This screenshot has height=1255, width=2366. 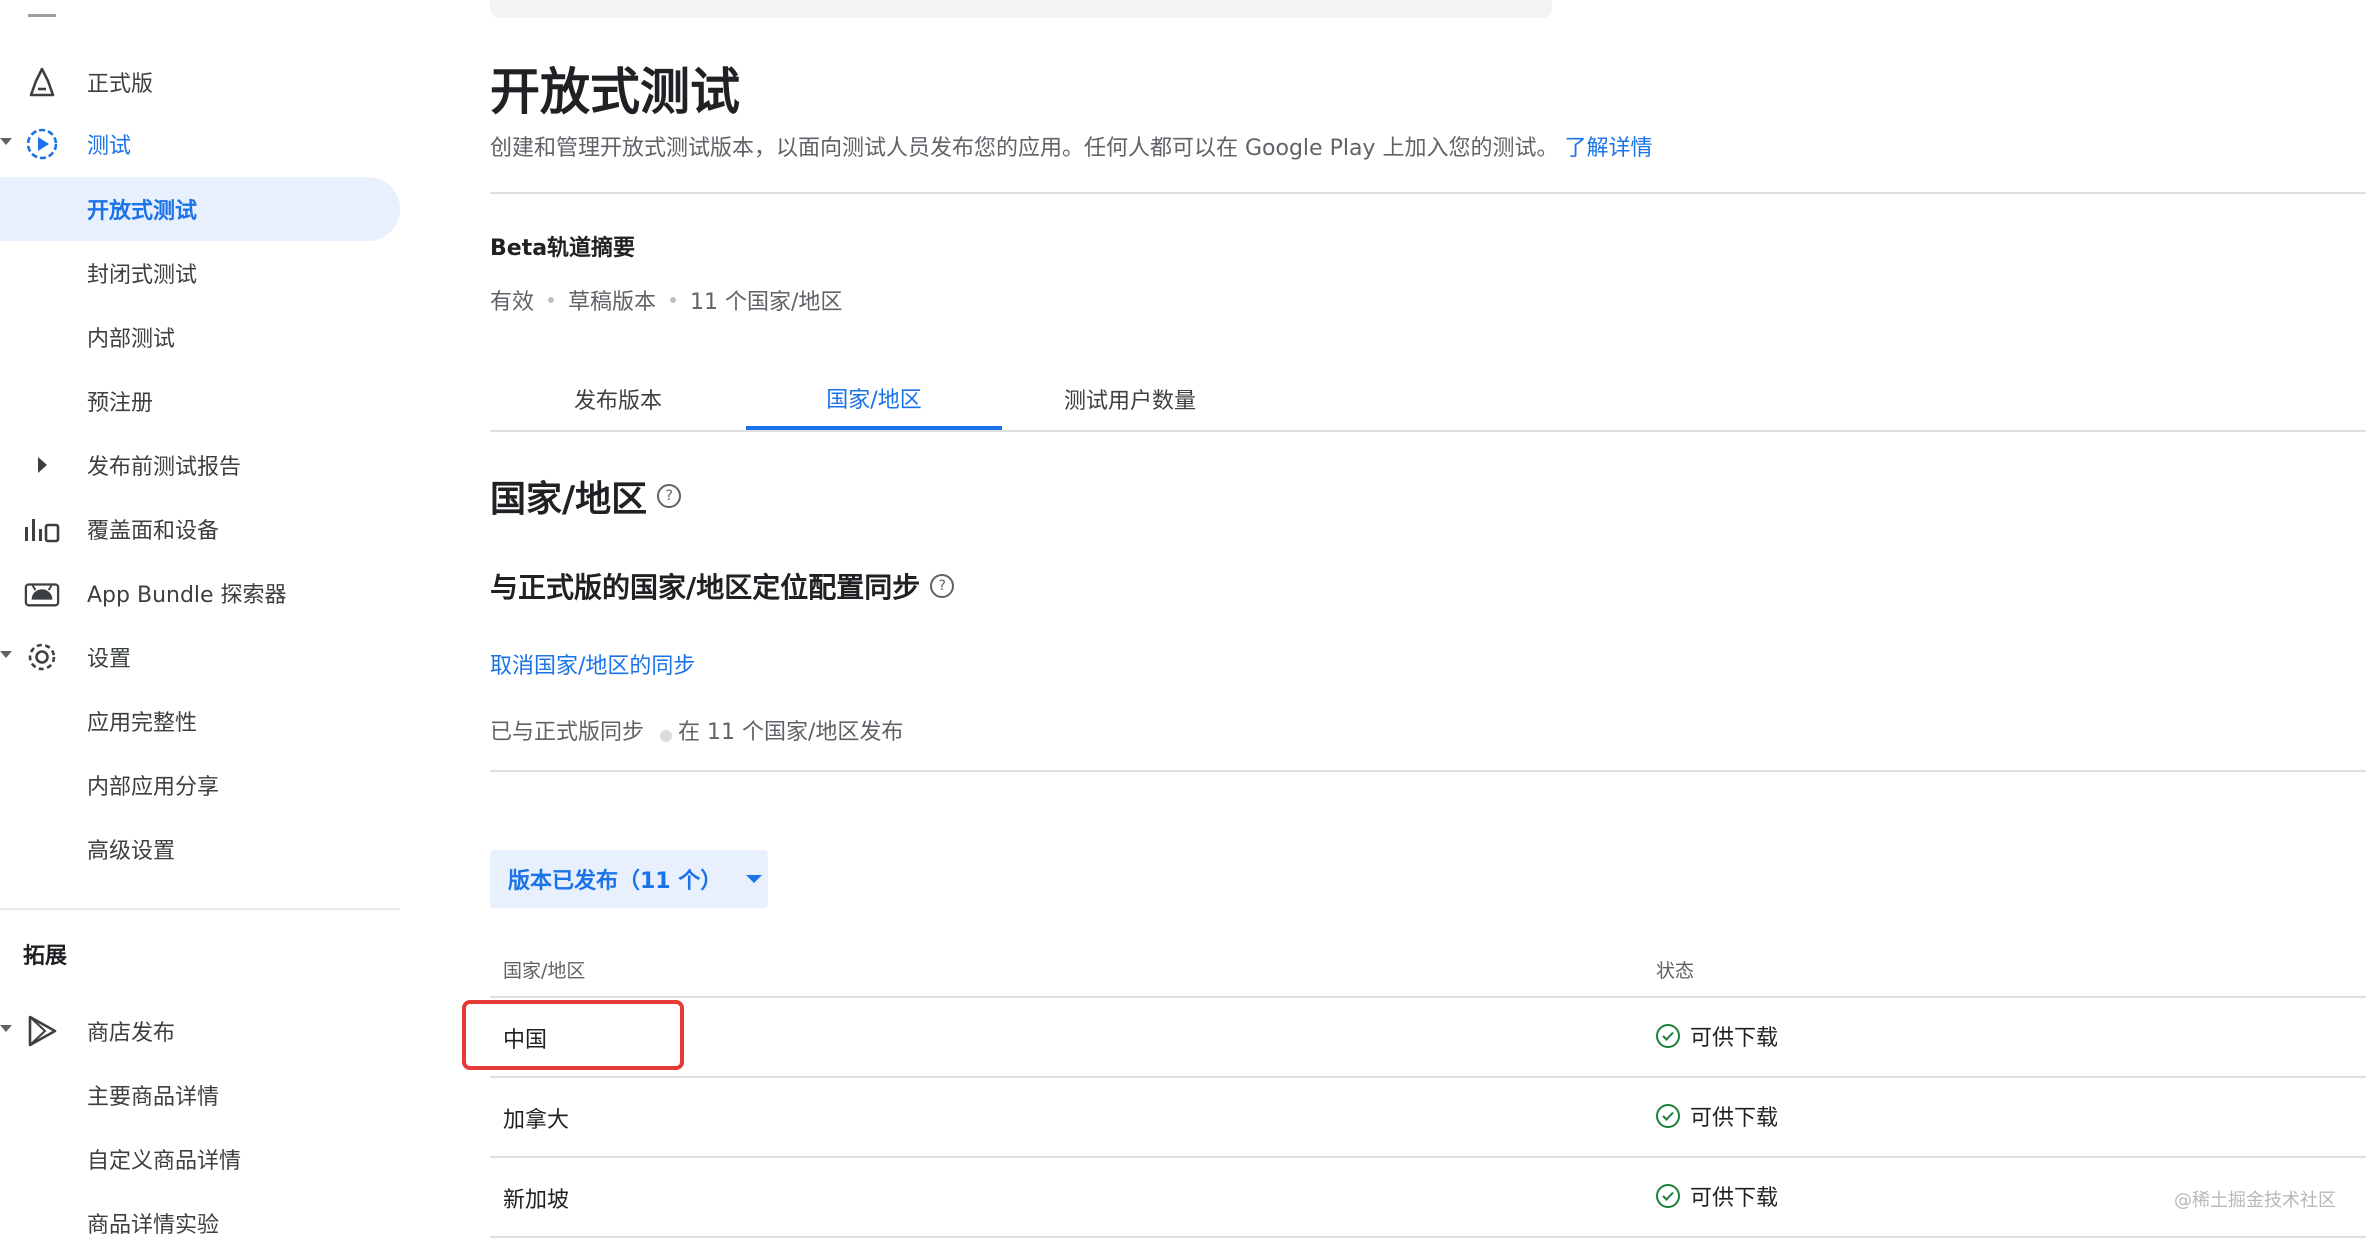 What do you see at coordinates (200, 657) in the screenshot?
I see `sidebar-item-setup: 设置` at bounding box center [200, 657].